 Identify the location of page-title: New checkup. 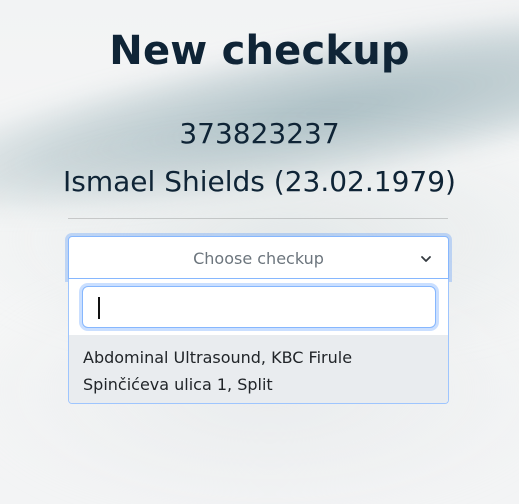
(259, 51).